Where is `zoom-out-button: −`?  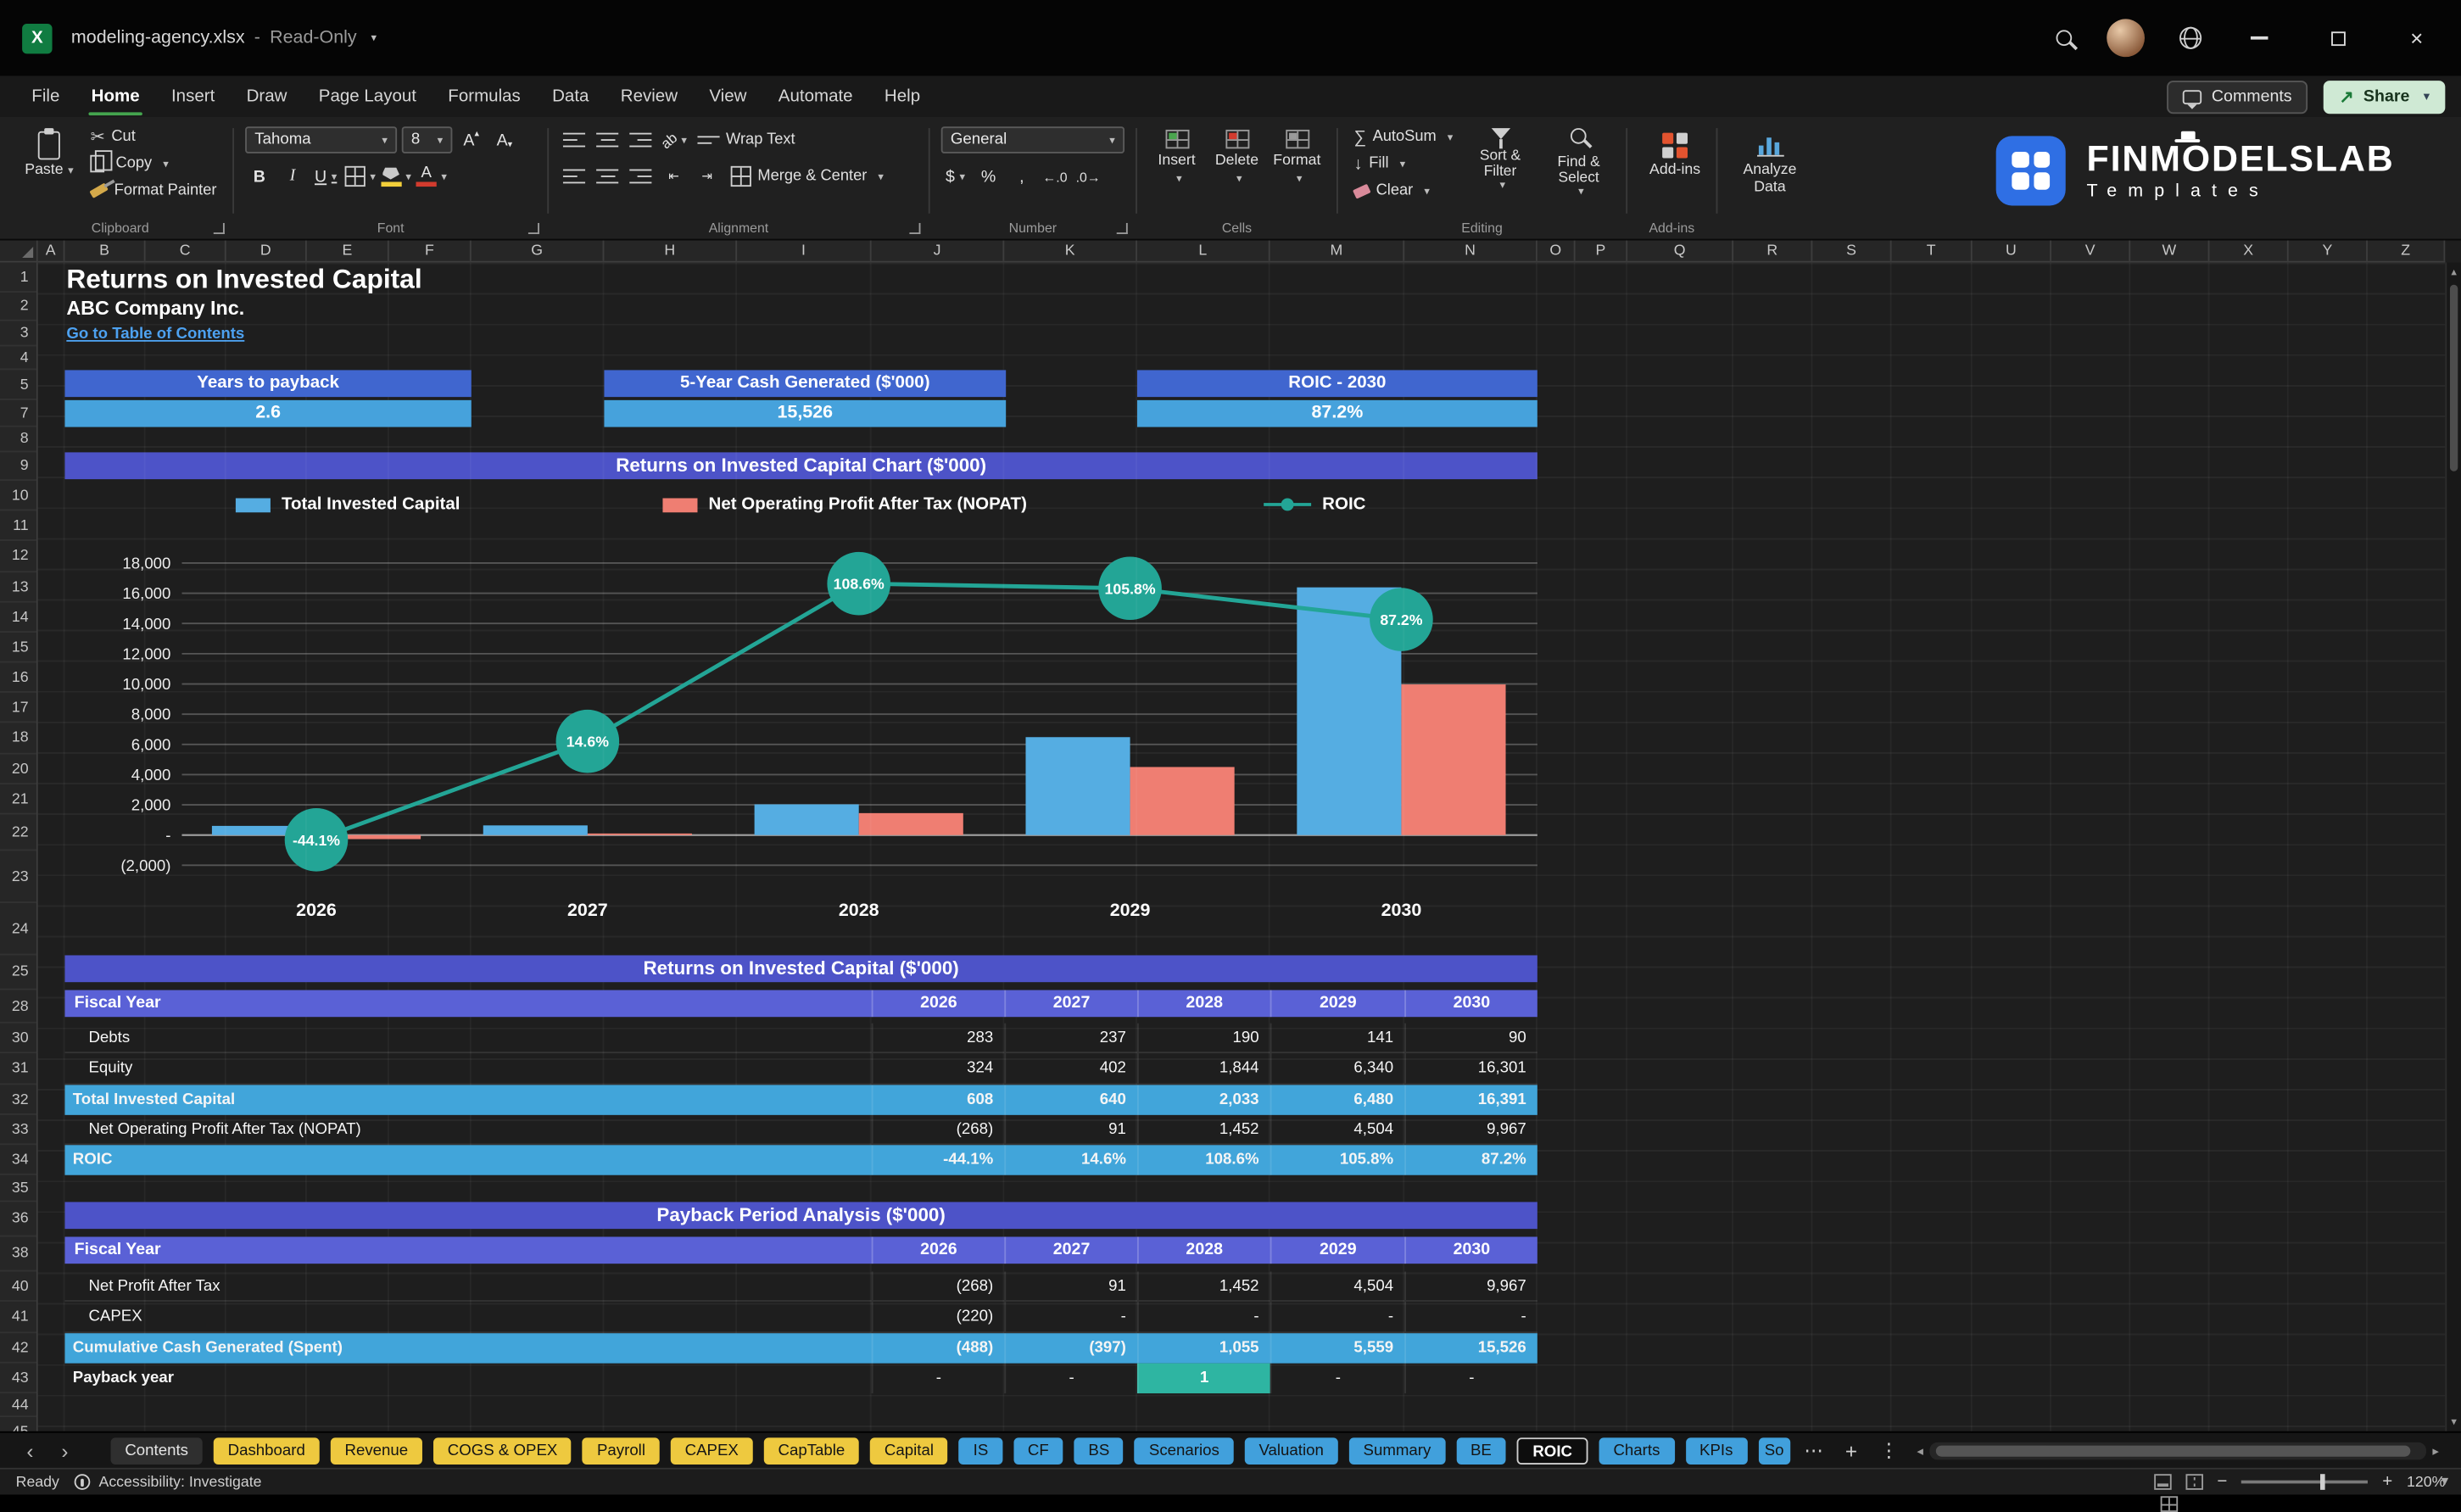
zoom-out-button: − is located at coordinates (2222, 1481).